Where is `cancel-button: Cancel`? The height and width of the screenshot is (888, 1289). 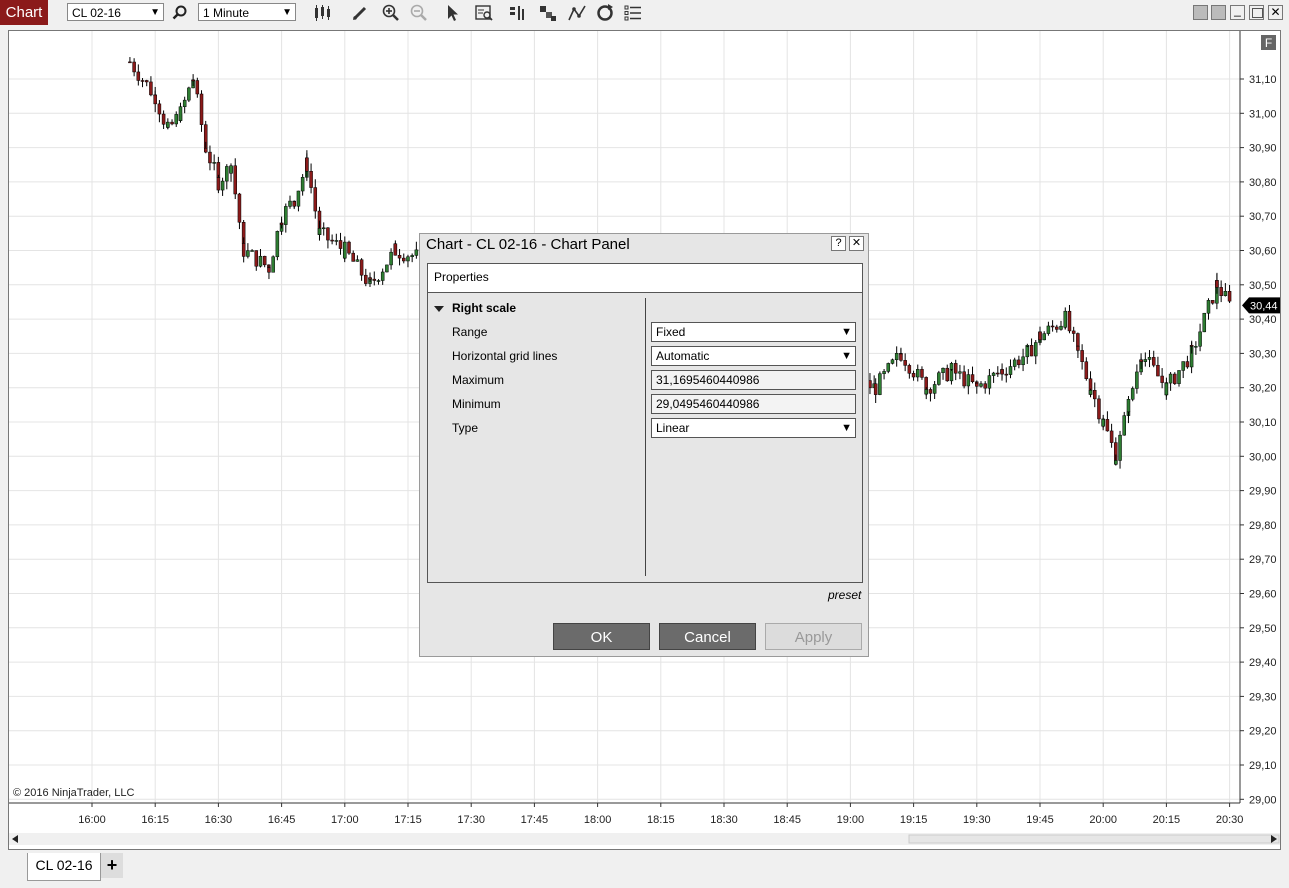
cancel-button: Cancel is located at coordinates (707, 636).